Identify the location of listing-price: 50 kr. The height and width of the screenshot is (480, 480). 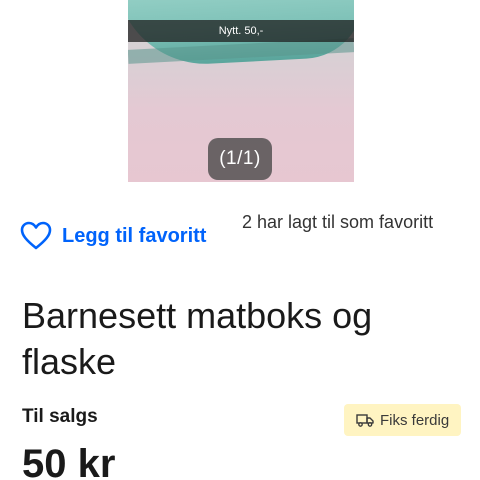
(69, 461).